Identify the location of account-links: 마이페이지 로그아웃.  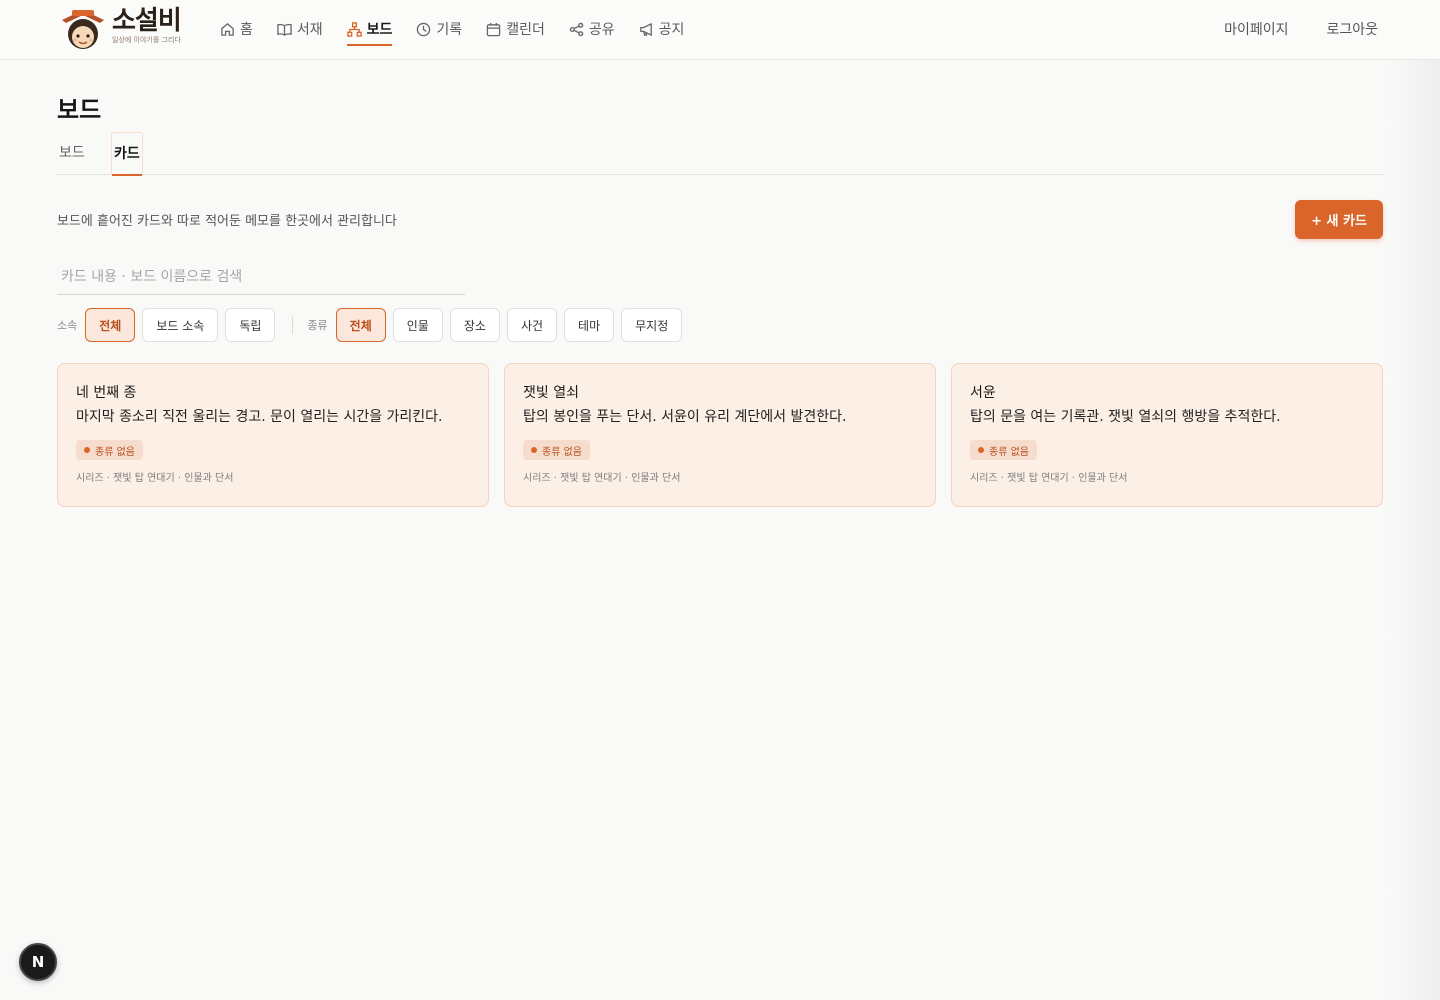
(1282, 29).